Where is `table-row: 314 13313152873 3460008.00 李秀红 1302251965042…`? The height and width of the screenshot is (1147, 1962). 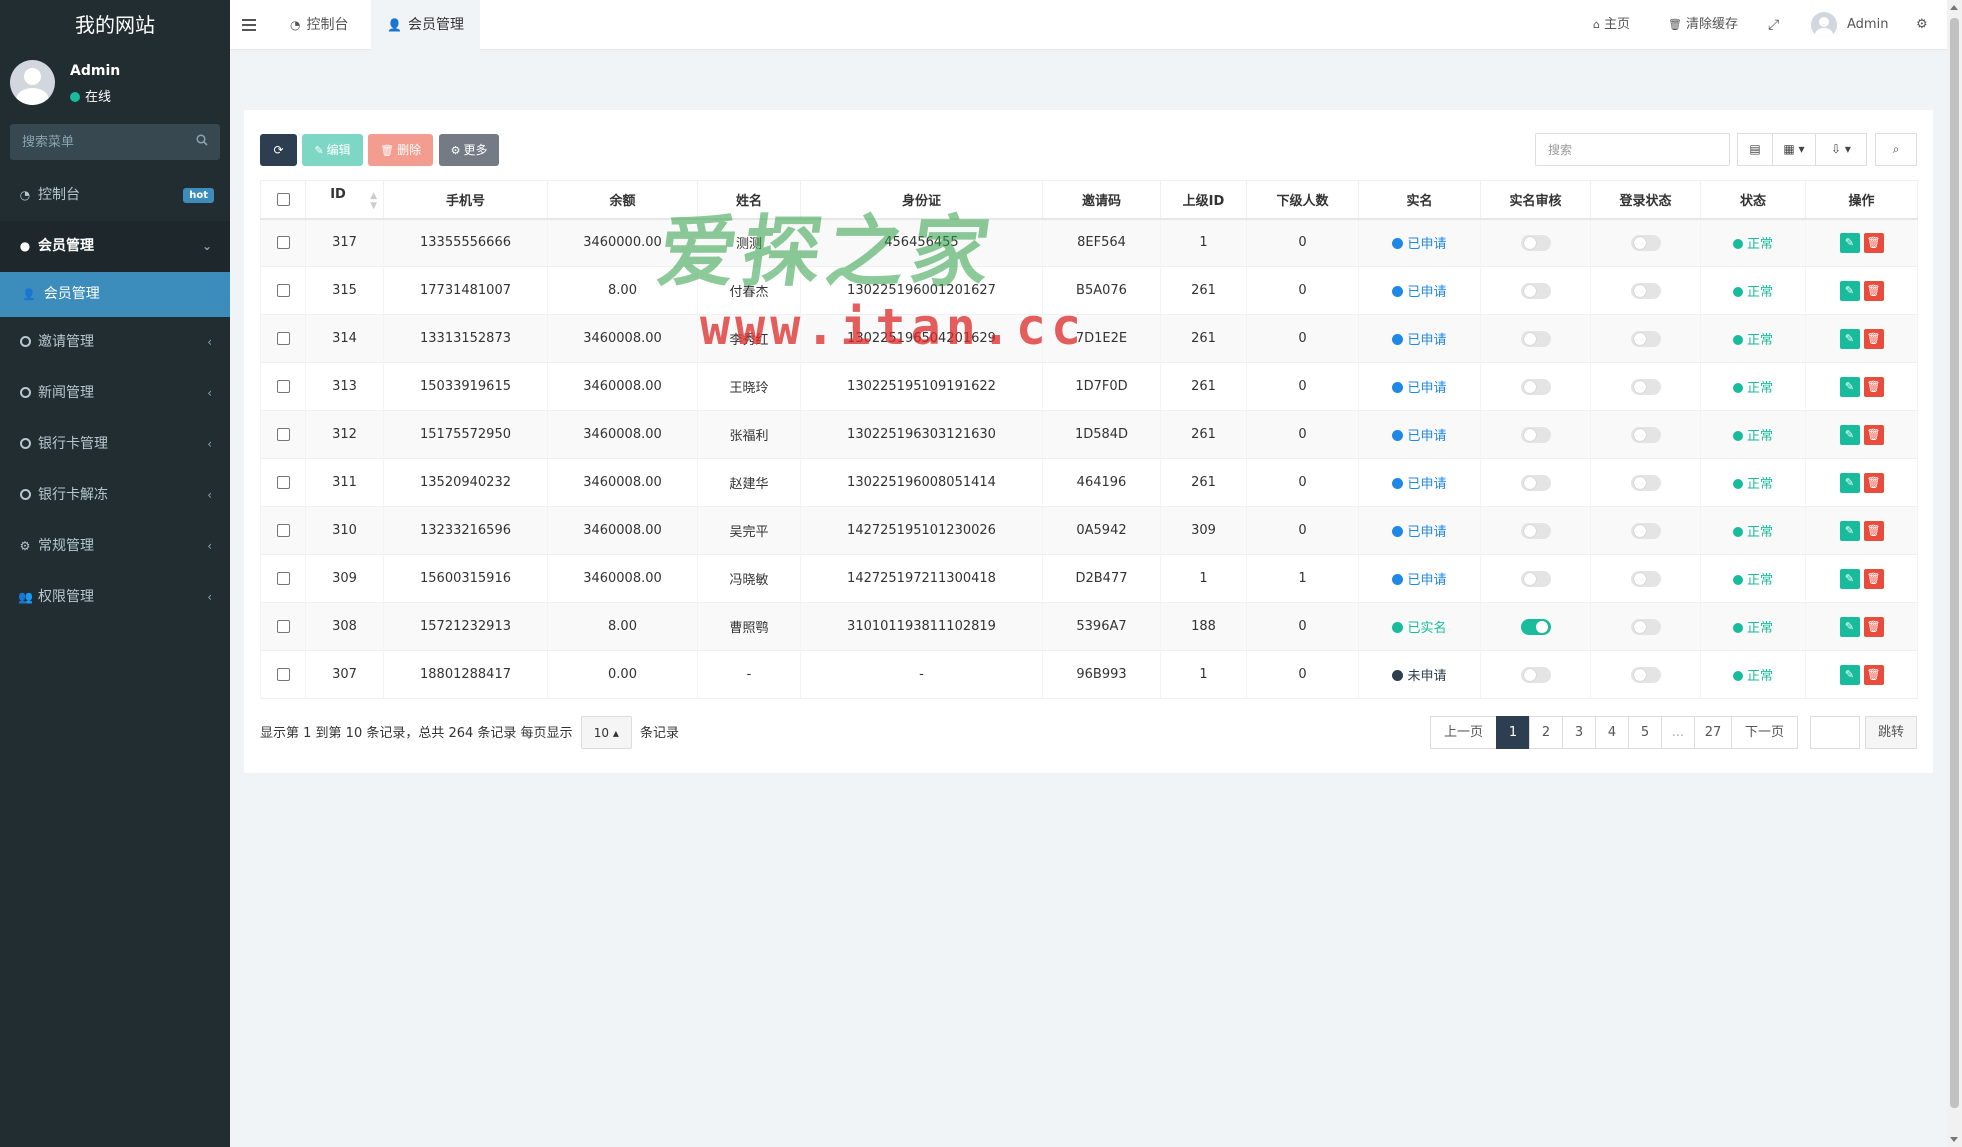 table-row: 314 13313152873 3460008.00 李秀红 1302251965042… is located at coordinates (1089, 338).